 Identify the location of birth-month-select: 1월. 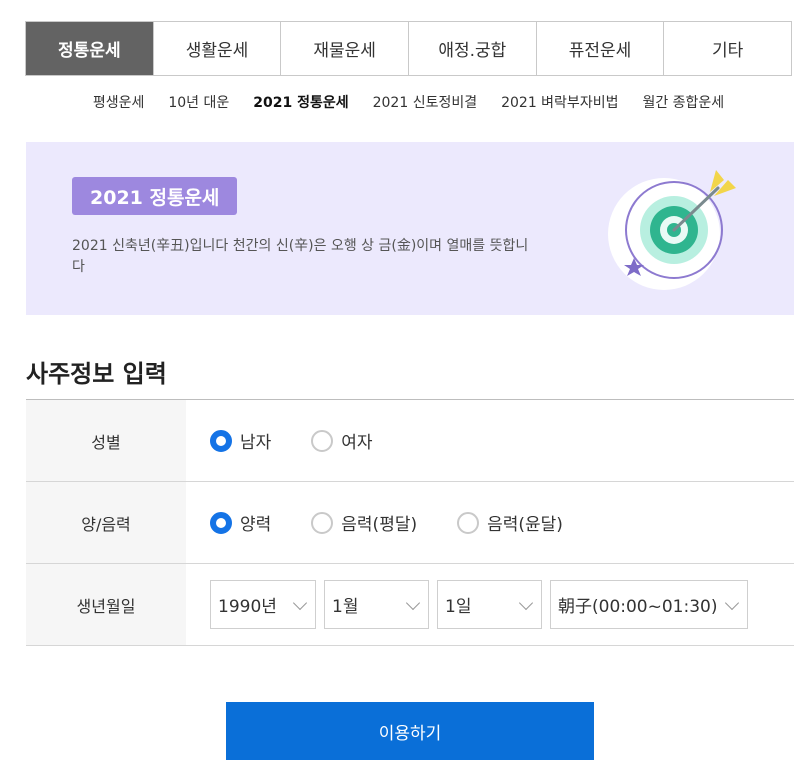
(376, 604).